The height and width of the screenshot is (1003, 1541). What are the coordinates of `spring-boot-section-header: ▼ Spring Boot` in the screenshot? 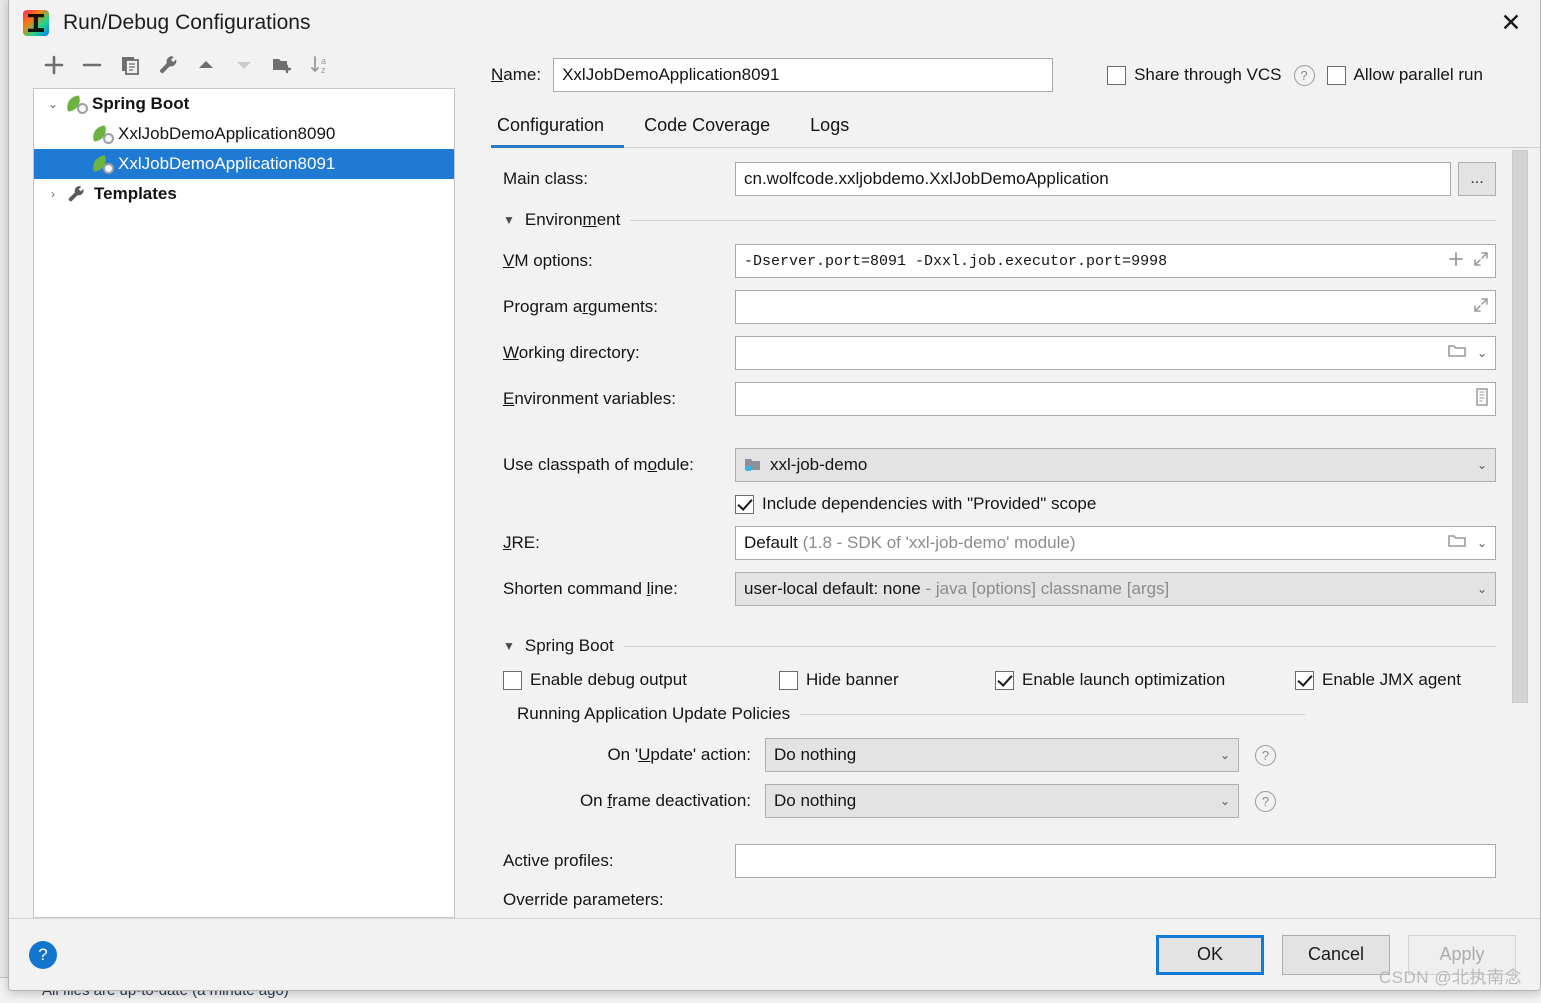 It's located at (999, 646).